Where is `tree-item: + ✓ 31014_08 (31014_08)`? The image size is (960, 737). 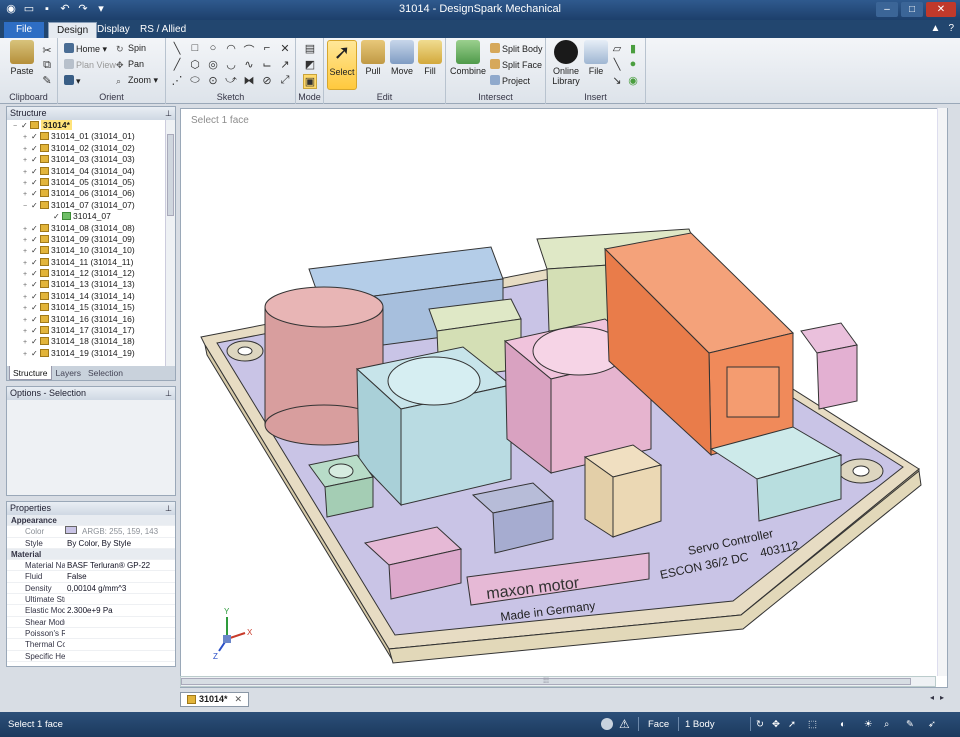 tree-item: + ✓ 31014_08 (31014_08) is located at coordinates (86, 228).